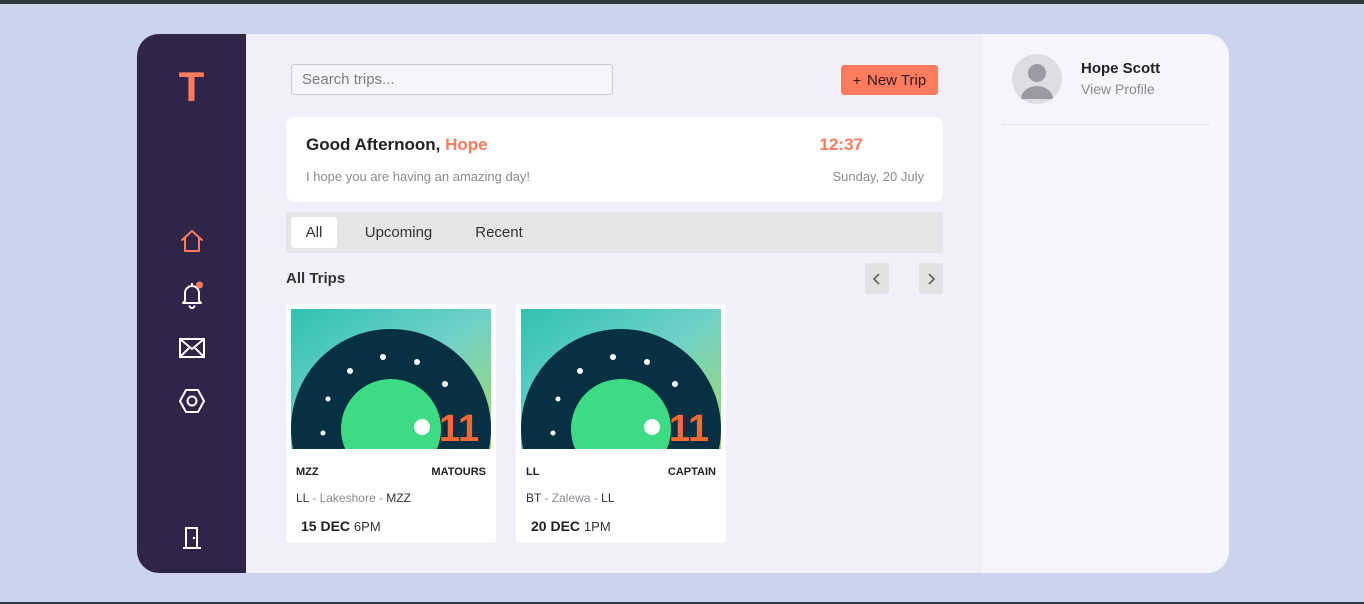 Image resolution: width=1364 pixels, height=604 pixels. I want to click on greeting-subtitle: I hope you are having an amazing day!, so click(418, 176).